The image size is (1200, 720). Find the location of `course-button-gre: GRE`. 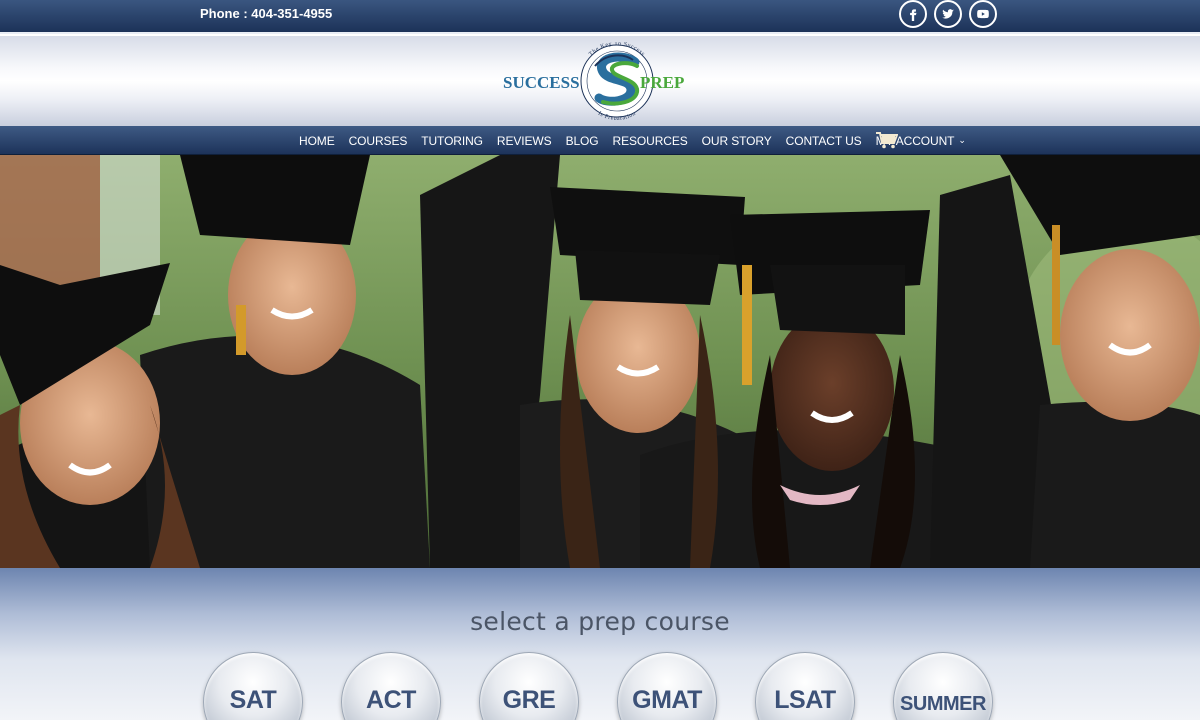

course-button-gre: GRE is located at coordinates (529, 686).